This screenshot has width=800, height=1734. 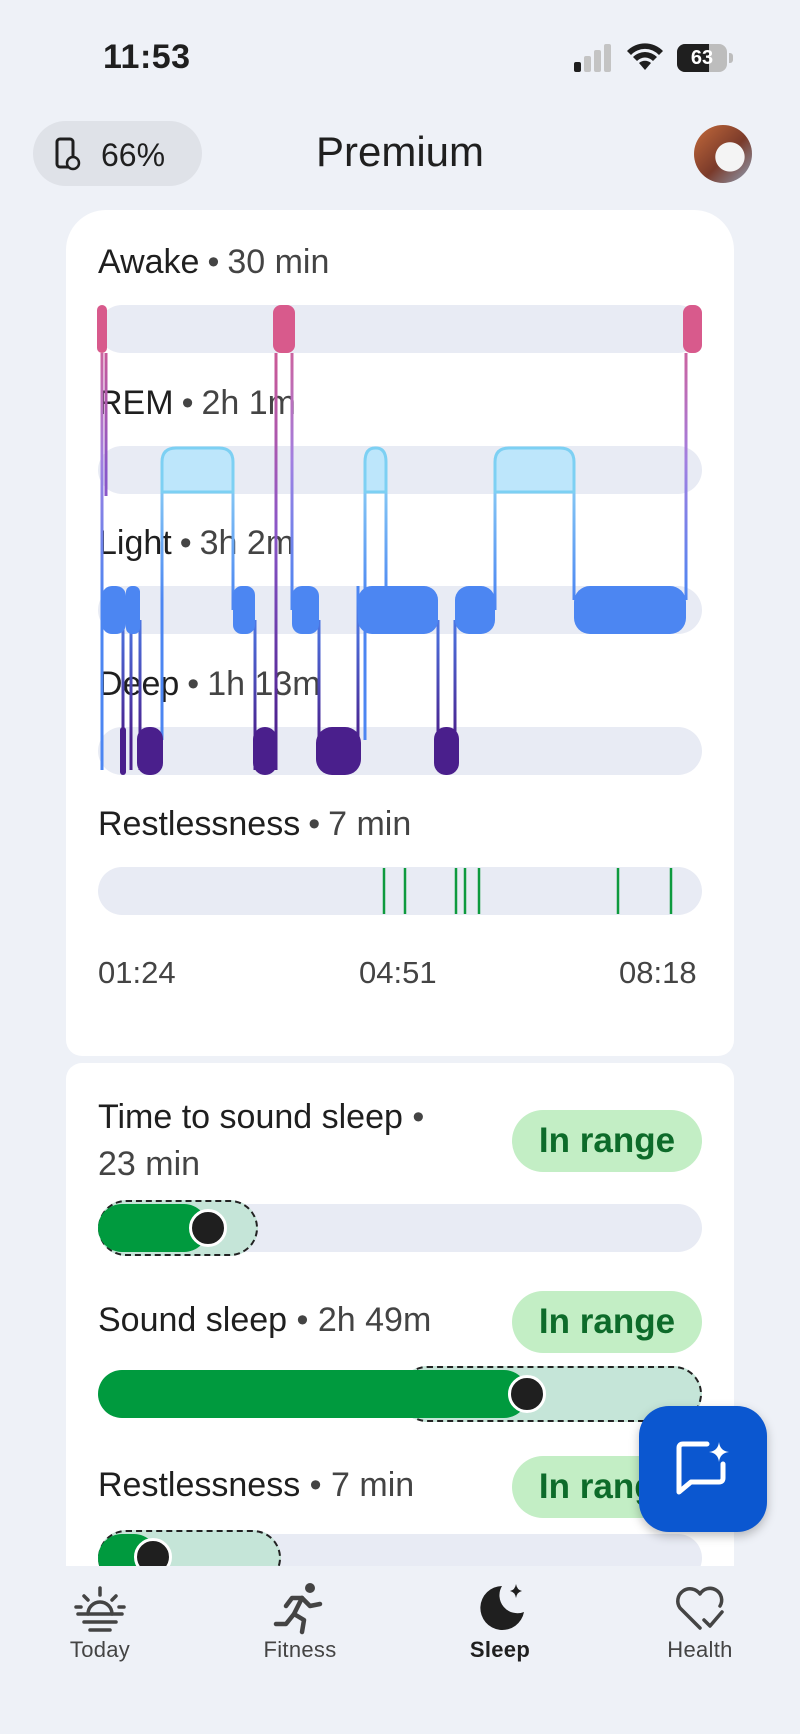 I want to click on metric-title-restlessness: Restlessness • 7 min, so click(x=256, y=1485).